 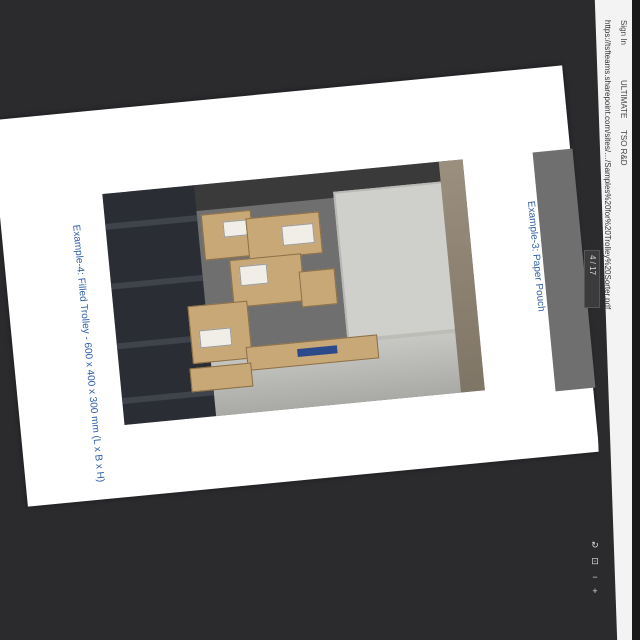 What do you see at coordinates (623, 99) in the screenshot?
I see `tab-2: ULTIMATE` at bounding box center [623, 99].